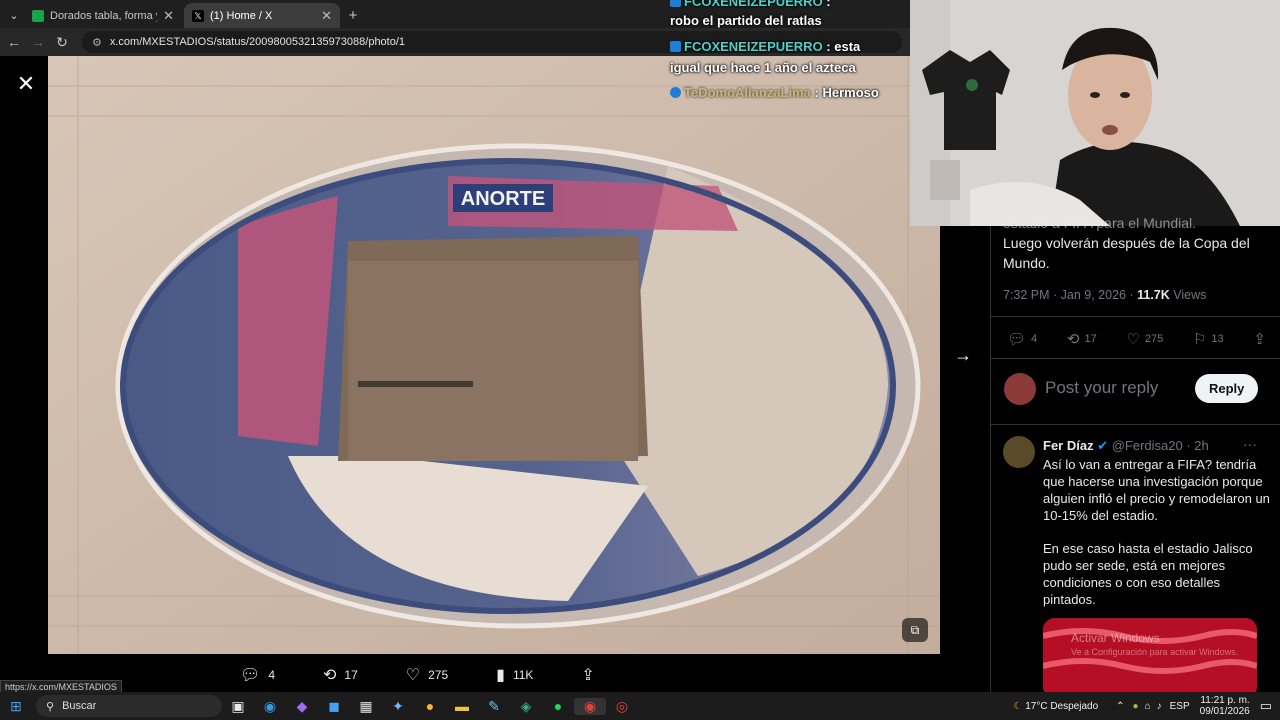 This screenshot has height=720, width=1280. I want to click on copilot-icon: ◆, so click(302, 706).